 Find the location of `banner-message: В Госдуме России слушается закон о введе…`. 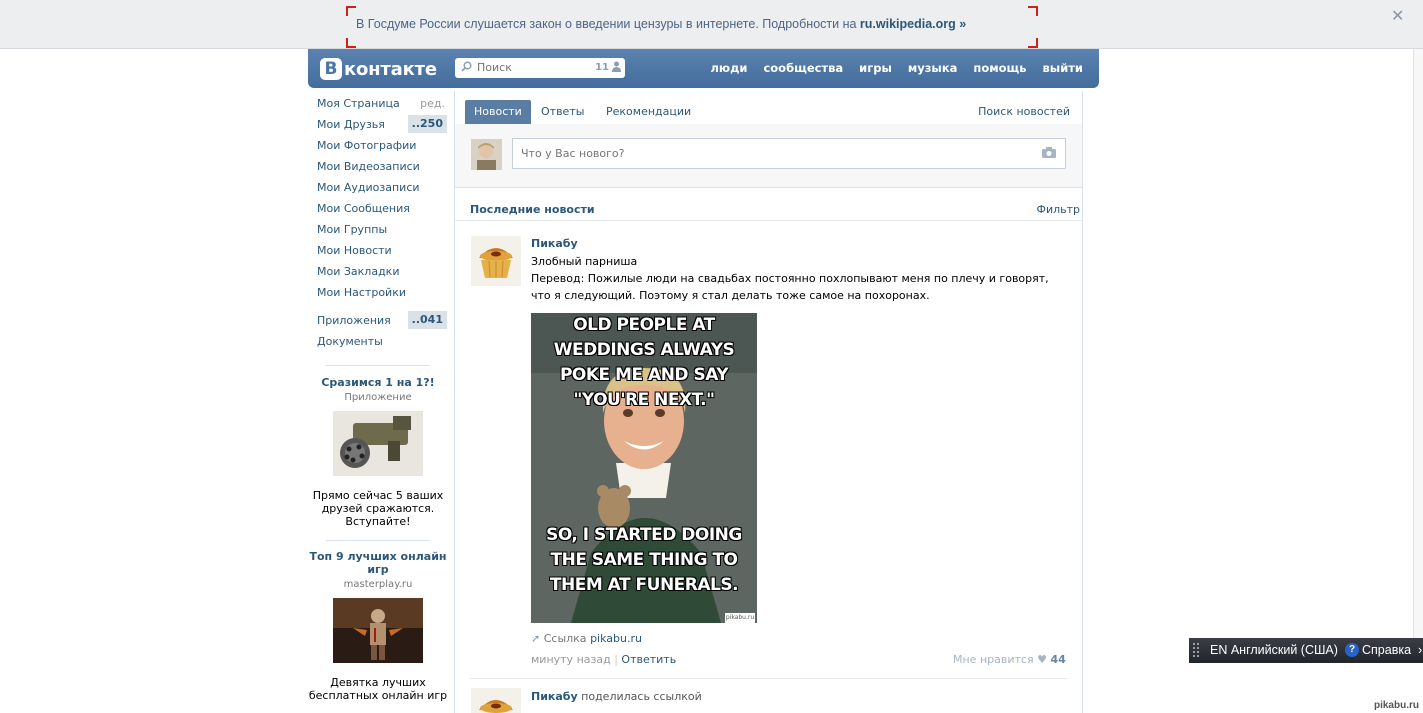

banner-message: В Госдуме России слушается закон о введе… is located at coordinates (606, 24).